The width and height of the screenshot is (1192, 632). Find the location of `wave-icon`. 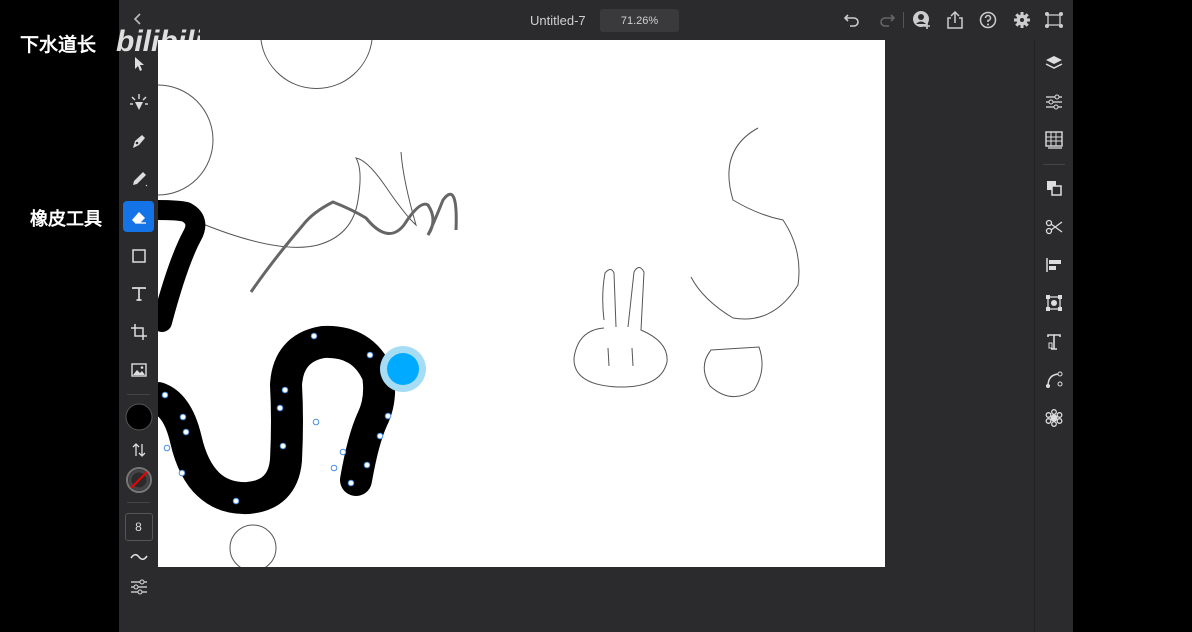

wave-icon is located at coordinates (138, 556).